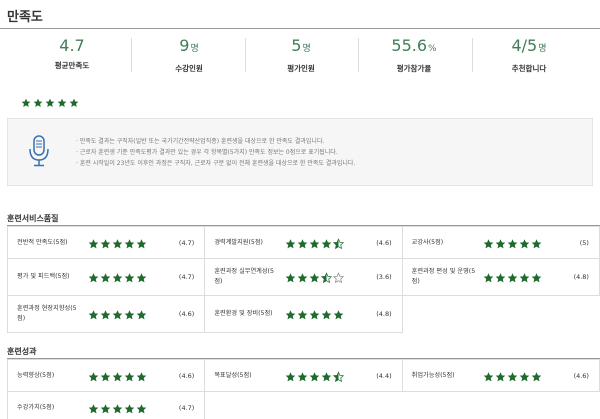  What do you see at coordinates (72, 45) in the screenshot?
I see `stat-number: 4.7` at bounding box center [72, 45].